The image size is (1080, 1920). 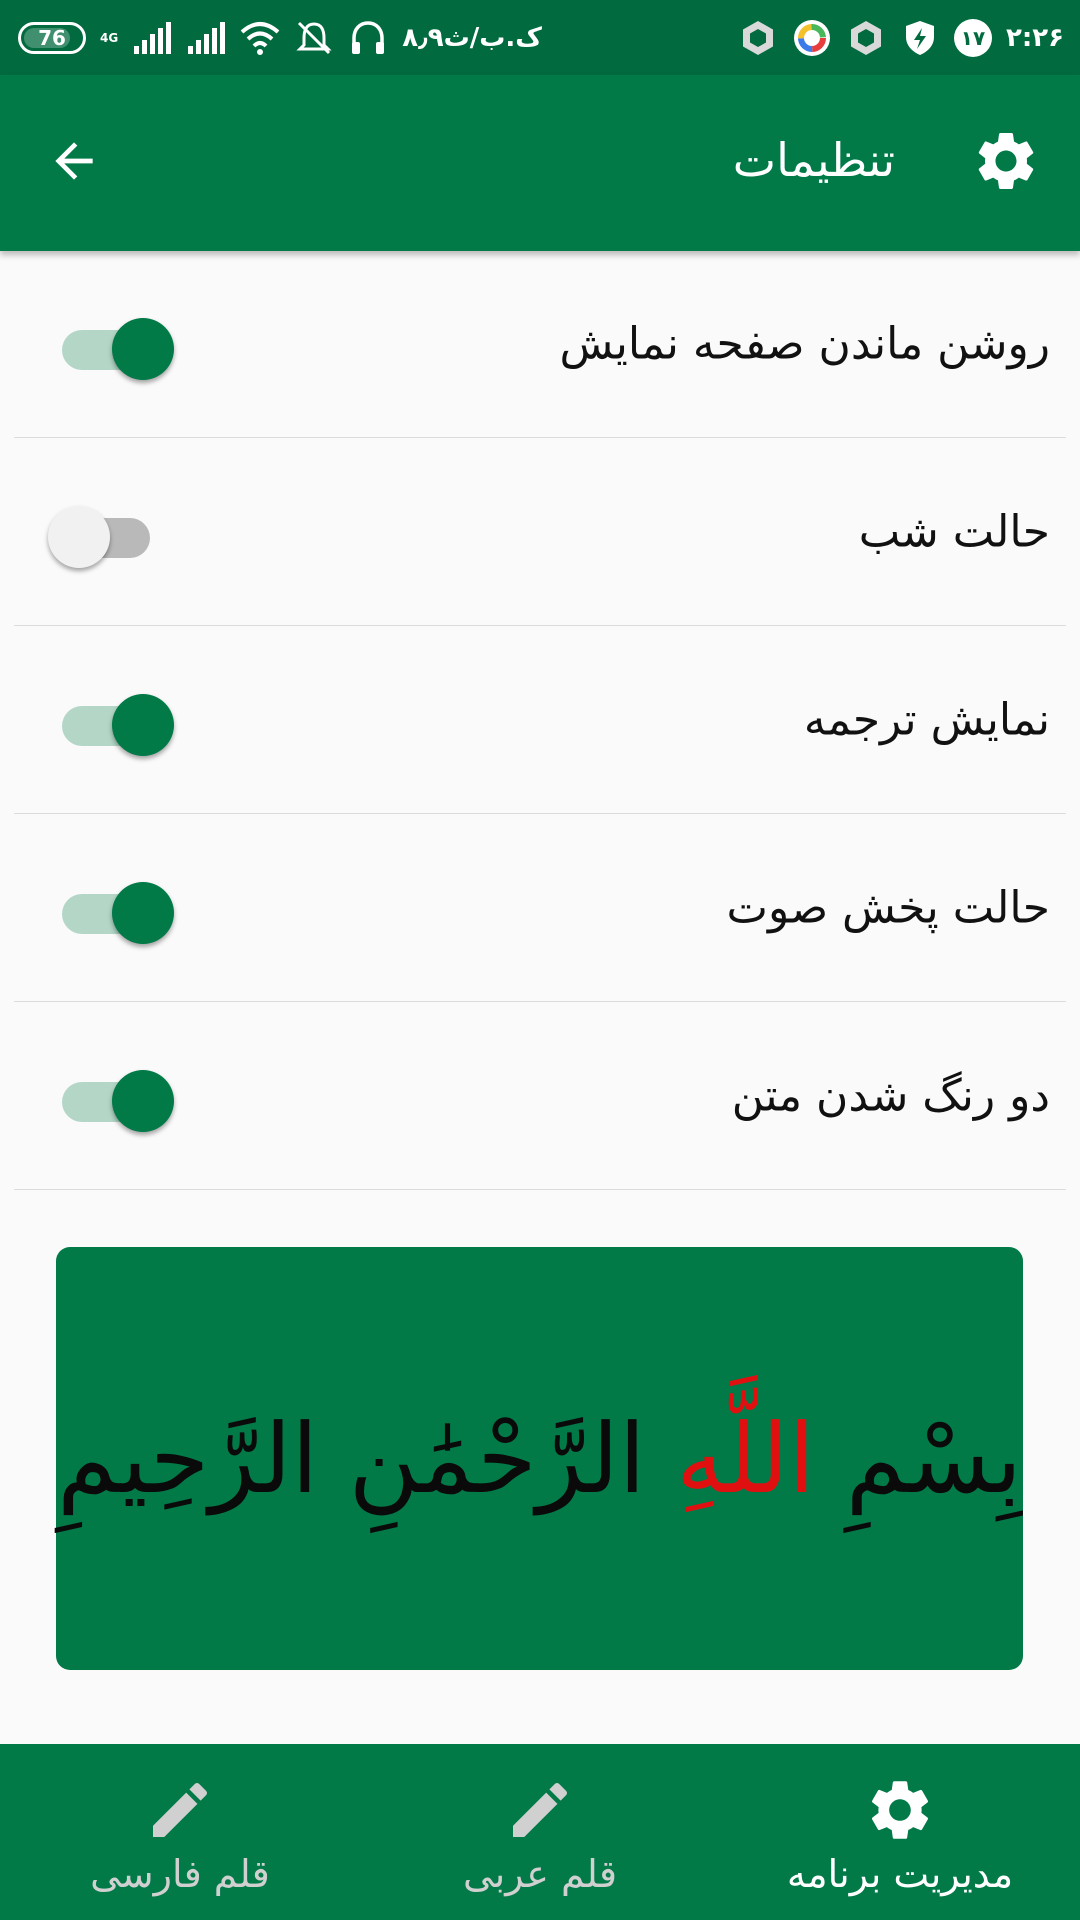 What do you see at coordinates (813, 160) in the screenshot?
I see `page-title: تنظیمات` at bounding box center [813, 160].